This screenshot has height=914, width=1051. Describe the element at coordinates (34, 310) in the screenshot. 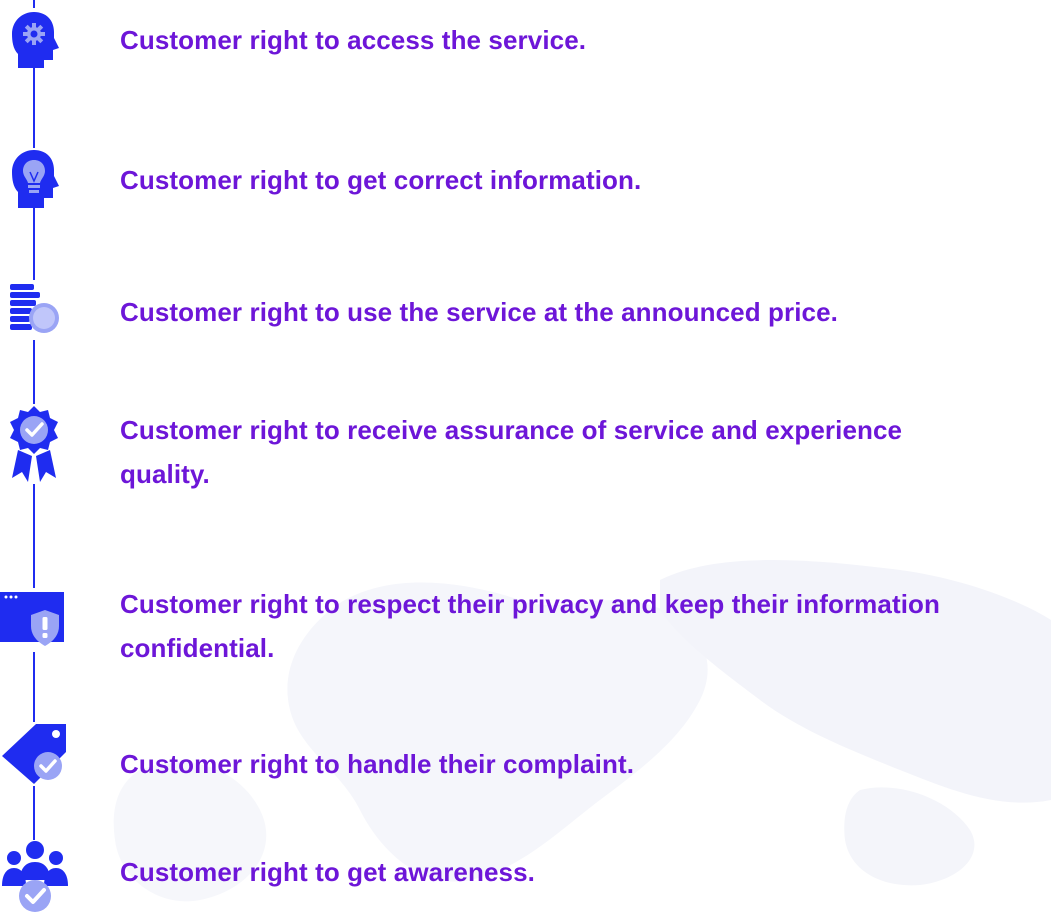

I see `coins-clock-icon` at that location.